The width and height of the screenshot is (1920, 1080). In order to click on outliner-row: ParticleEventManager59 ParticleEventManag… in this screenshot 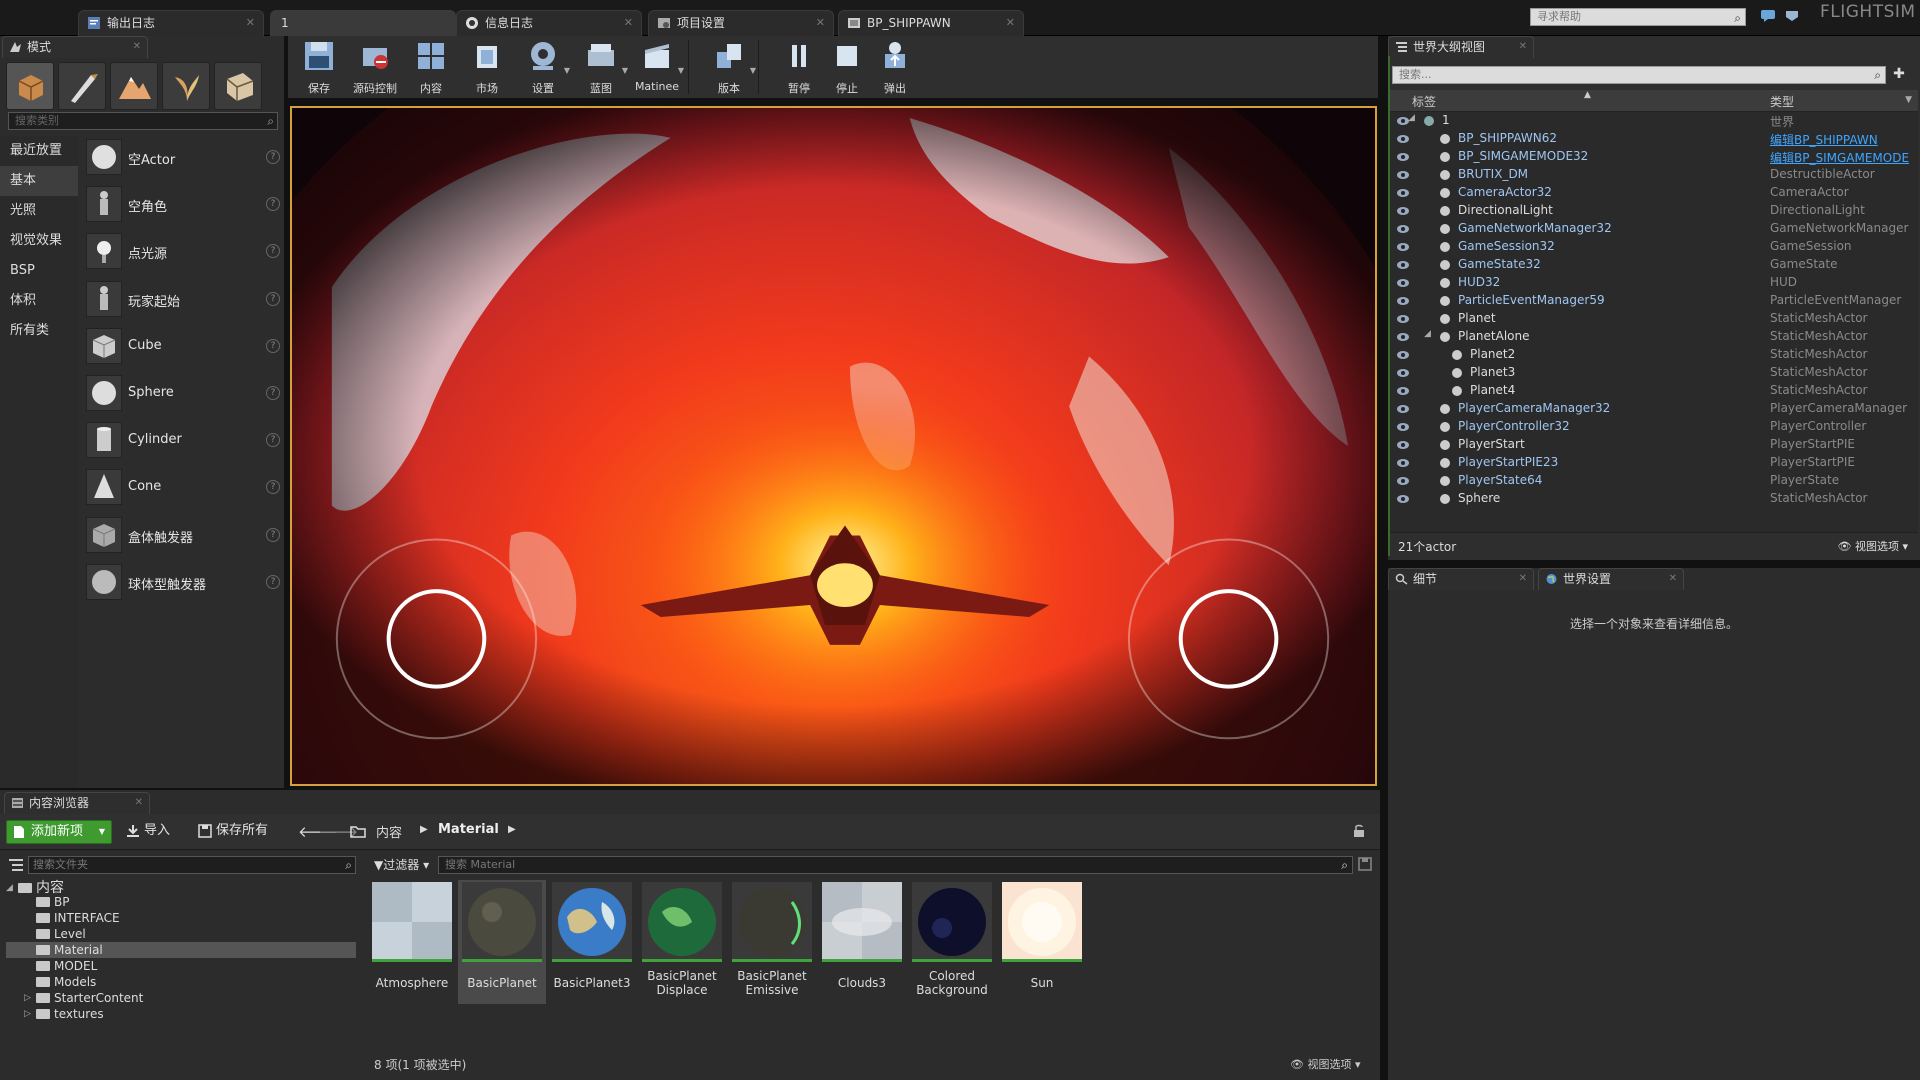, I will do `click(1654, 301)`.